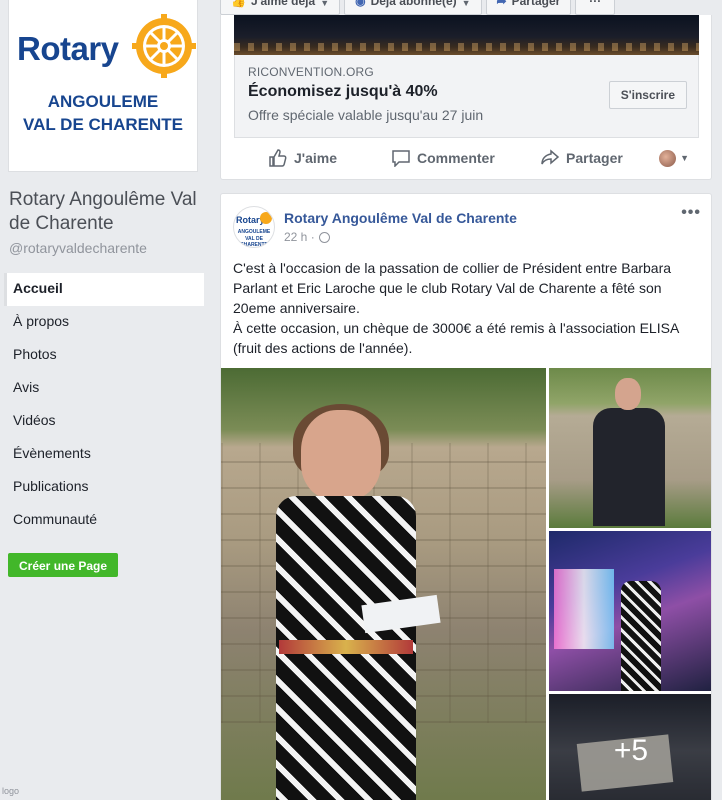 Image resolution: width=722 pixels, height=800 pixels. Describe the element at coordinates (103, 124) in the screenshot. I see `logo-line-2: VAL DE CHARENTE` at that location.